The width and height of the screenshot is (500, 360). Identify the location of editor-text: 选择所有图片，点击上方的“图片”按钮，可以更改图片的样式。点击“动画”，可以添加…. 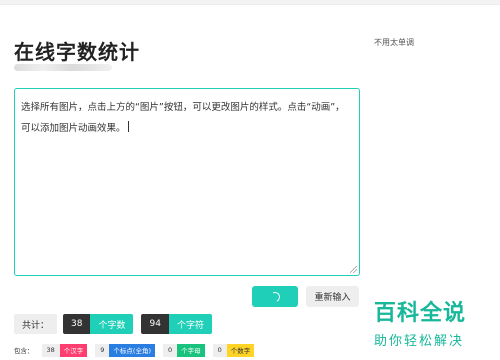
(183, 118).